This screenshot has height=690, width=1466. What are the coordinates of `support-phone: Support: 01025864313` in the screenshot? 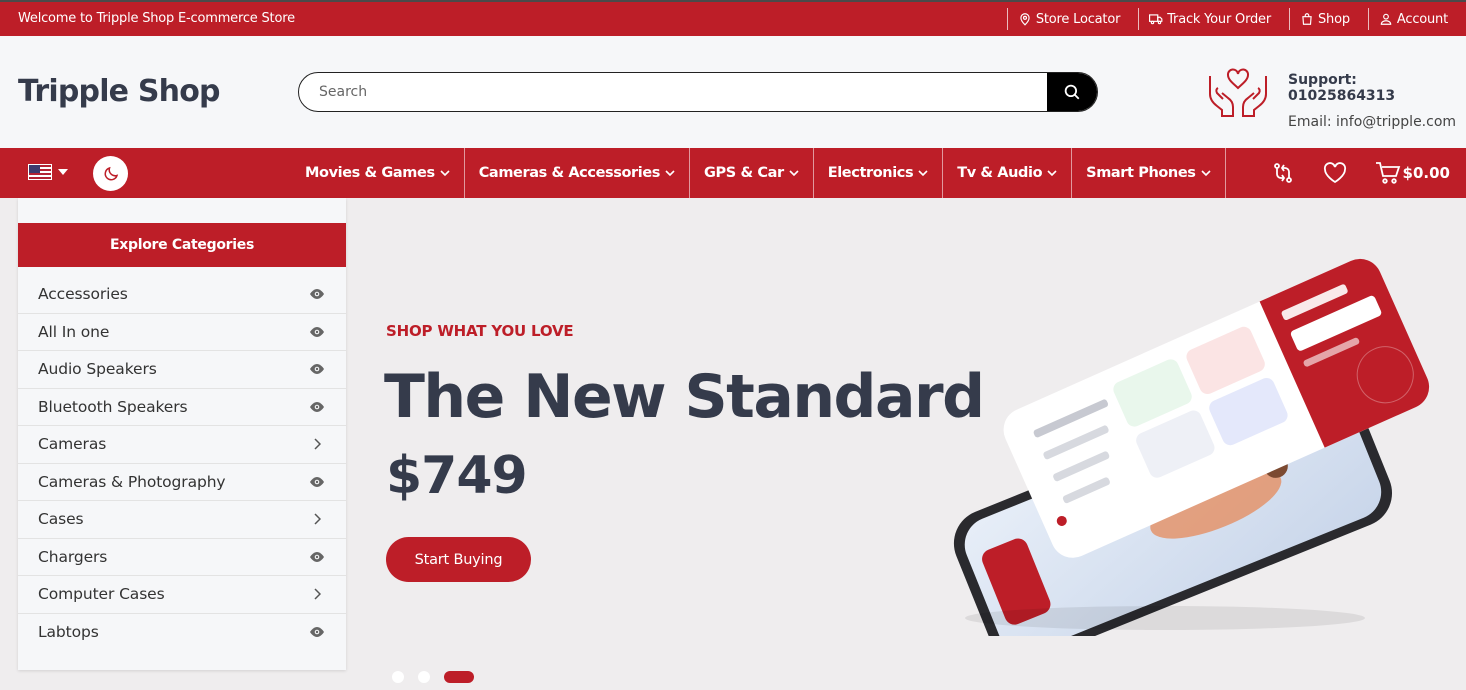 It's located at (1342, 88).